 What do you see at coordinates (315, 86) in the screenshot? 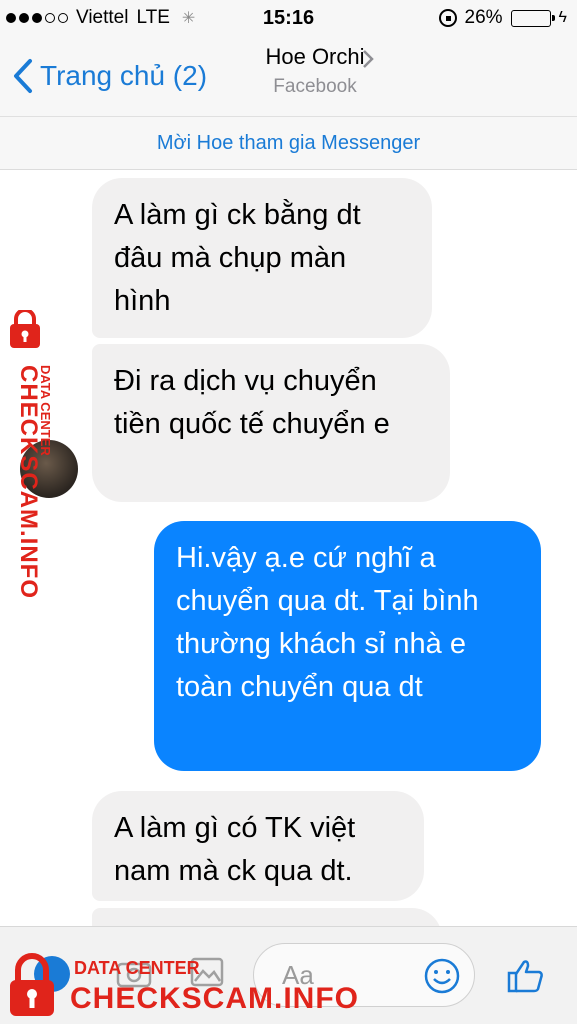
I see `contact-source: Facebook` at bounding box center [315, 86].